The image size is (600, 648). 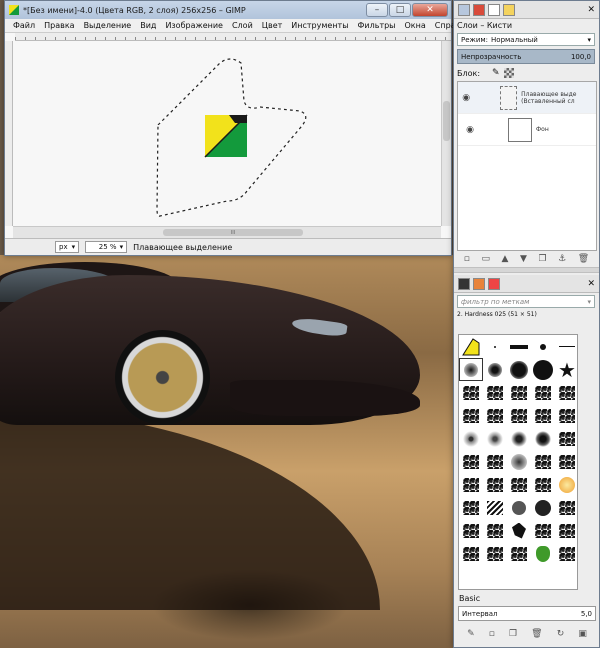 I want to click on dock-separator, so click(x=526, y=270).